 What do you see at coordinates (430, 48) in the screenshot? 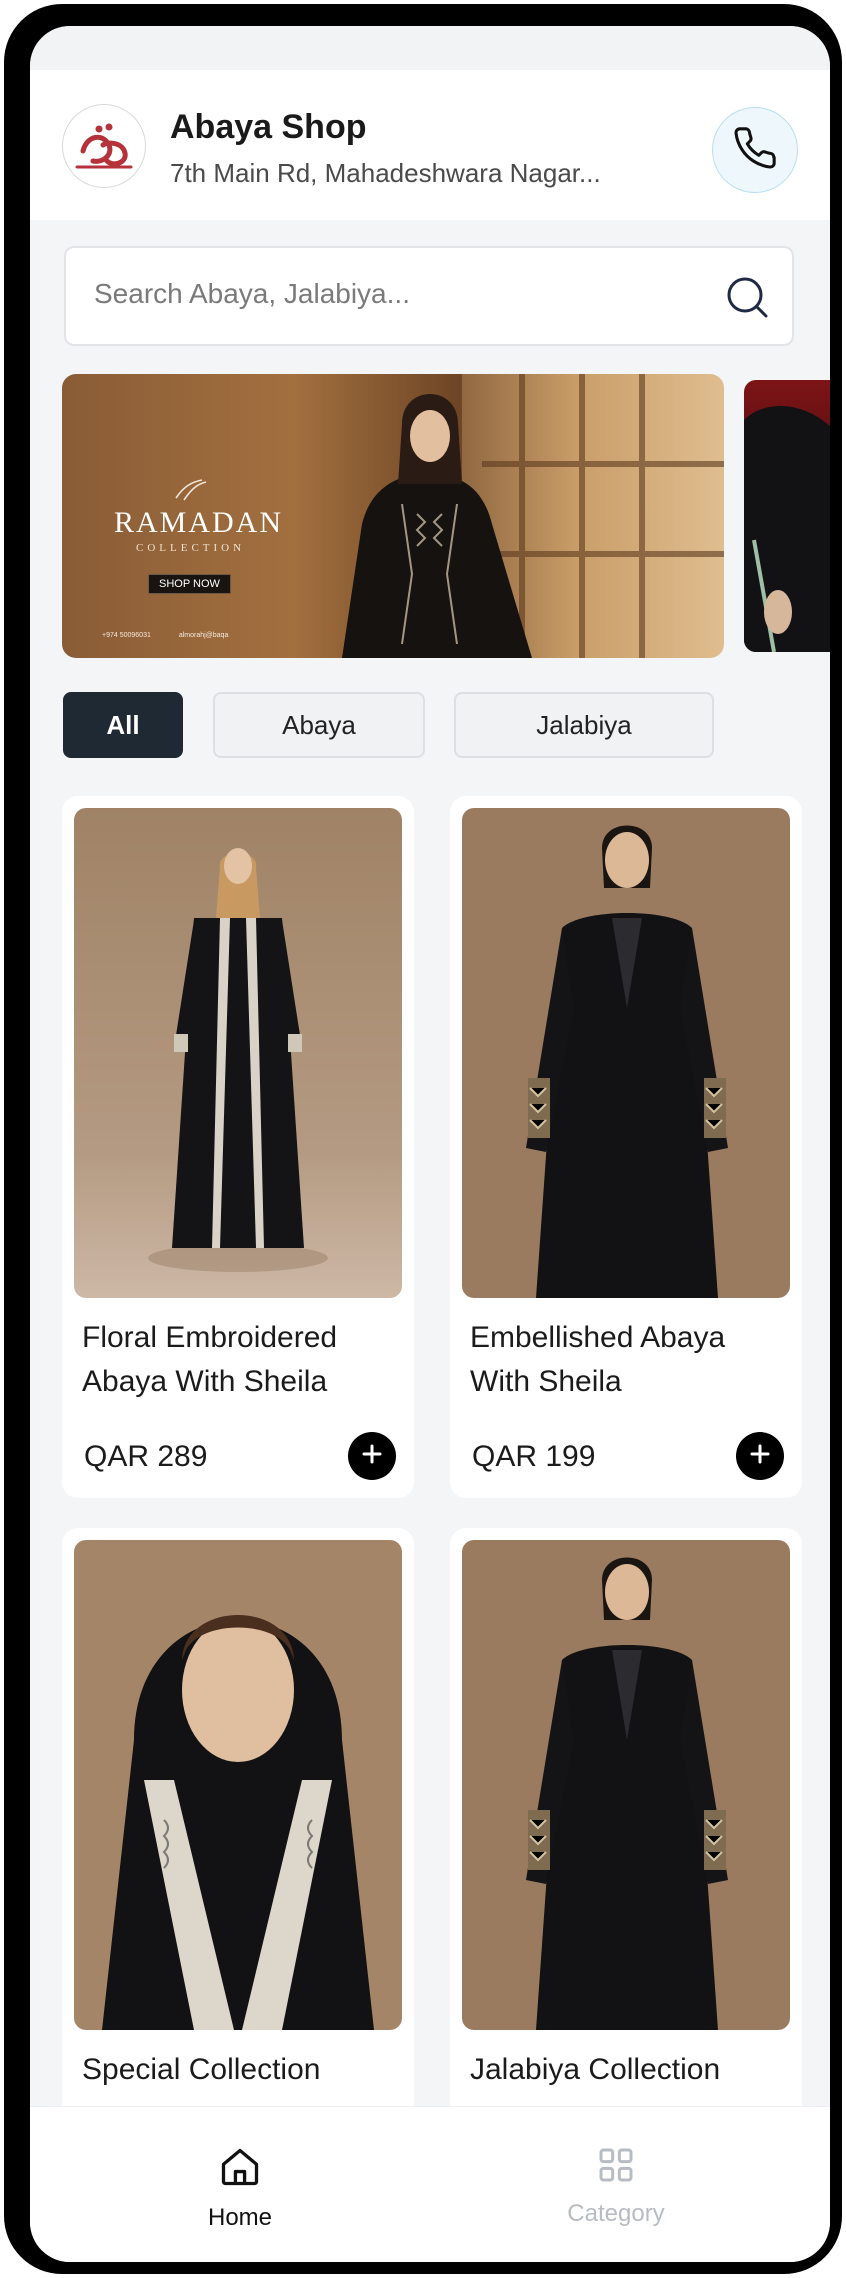
I see `status-bar` at bounding box center [430, 48].